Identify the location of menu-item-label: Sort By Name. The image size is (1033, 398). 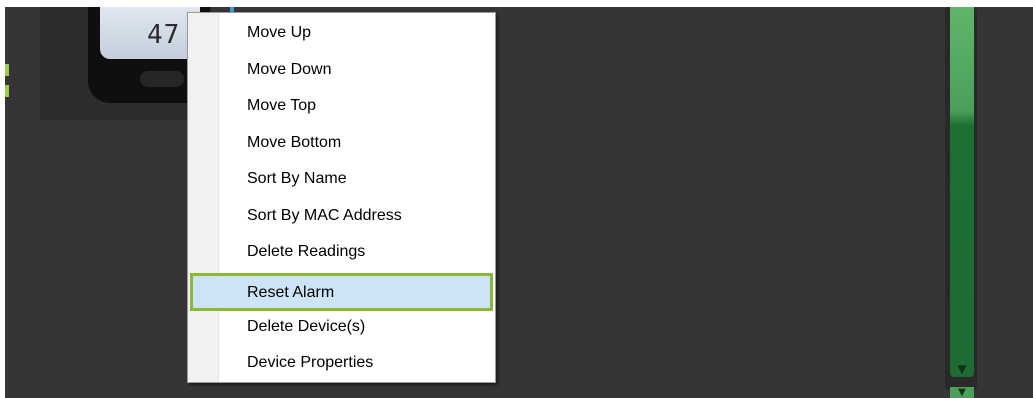
(297, 178).